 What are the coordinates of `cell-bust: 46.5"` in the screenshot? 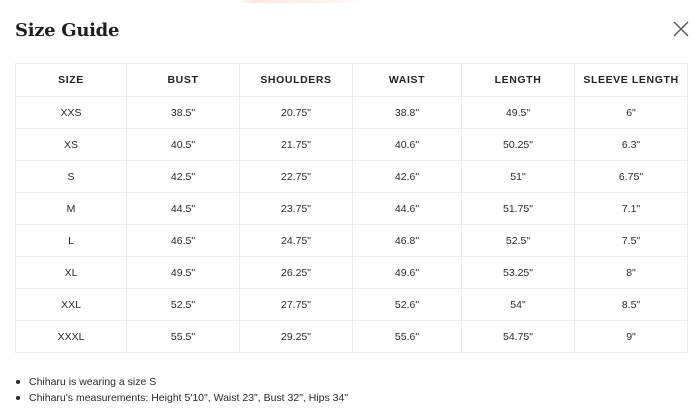 It's located at (183, 240).